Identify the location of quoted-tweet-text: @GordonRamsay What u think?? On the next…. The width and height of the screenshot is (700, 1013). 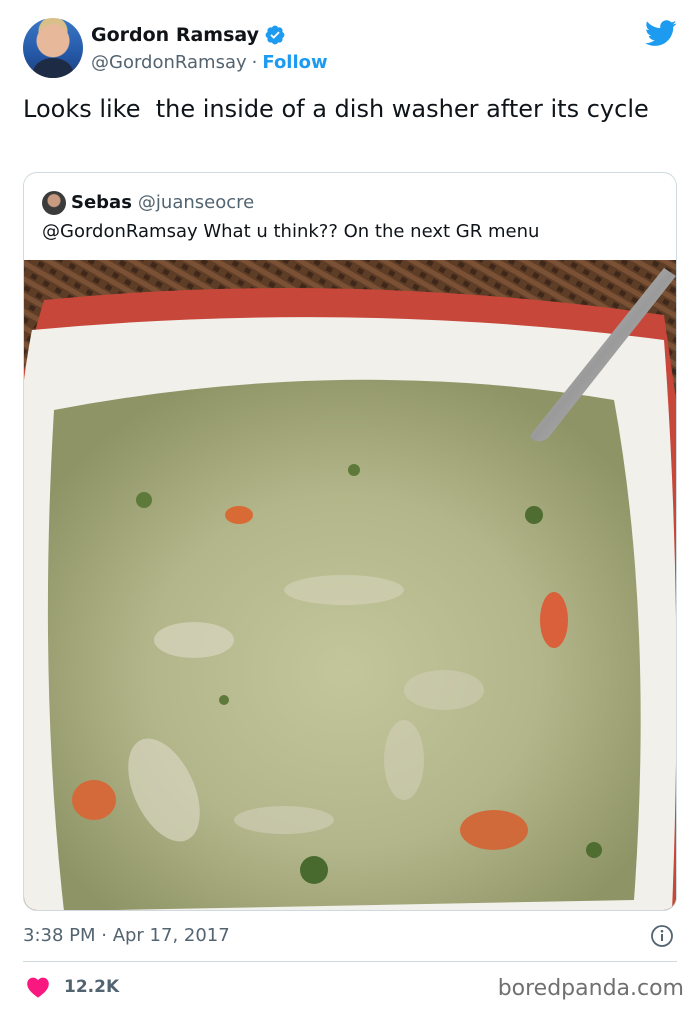
(291, 231).